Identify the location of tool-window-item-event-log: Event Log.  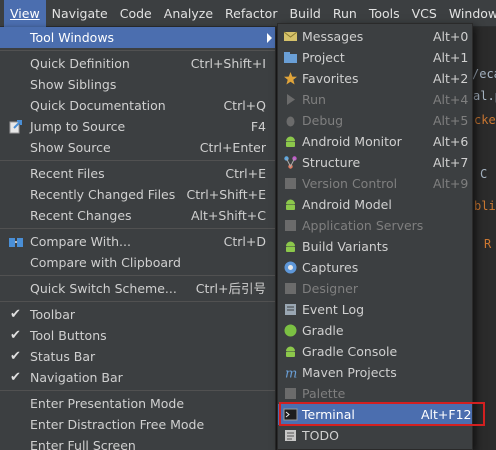
(375, 309).